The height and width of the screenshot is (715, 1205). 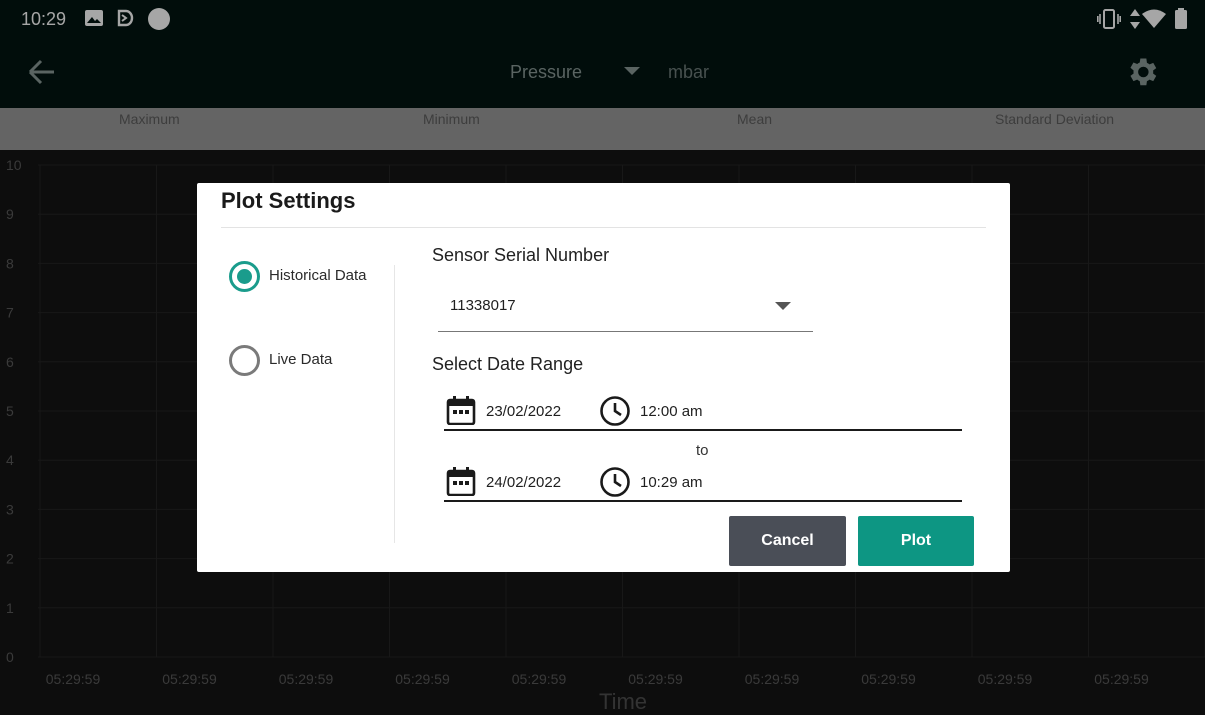 What do you see at coordinates (508, 364) in the screenshot?
I see `date-range-label: Select Date Range` at bounding box center [508, 364].